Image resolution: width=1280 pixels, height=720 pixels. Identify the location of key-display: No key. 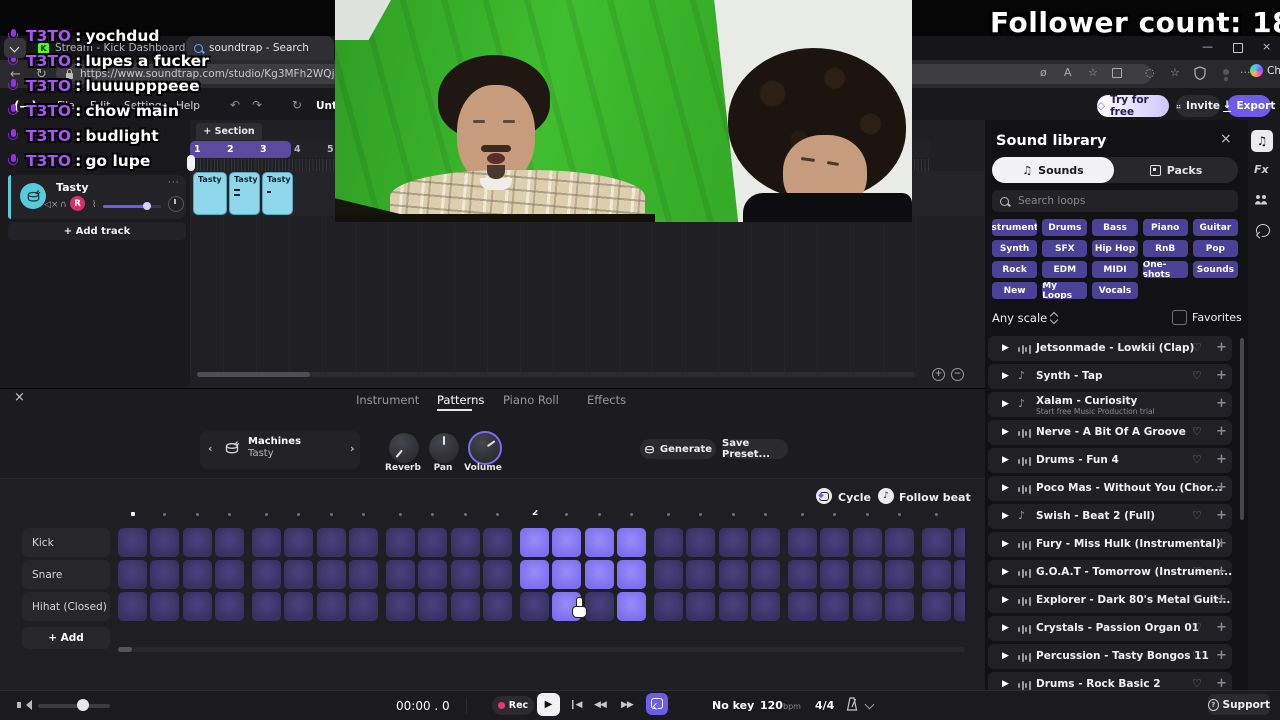
(733, 705).